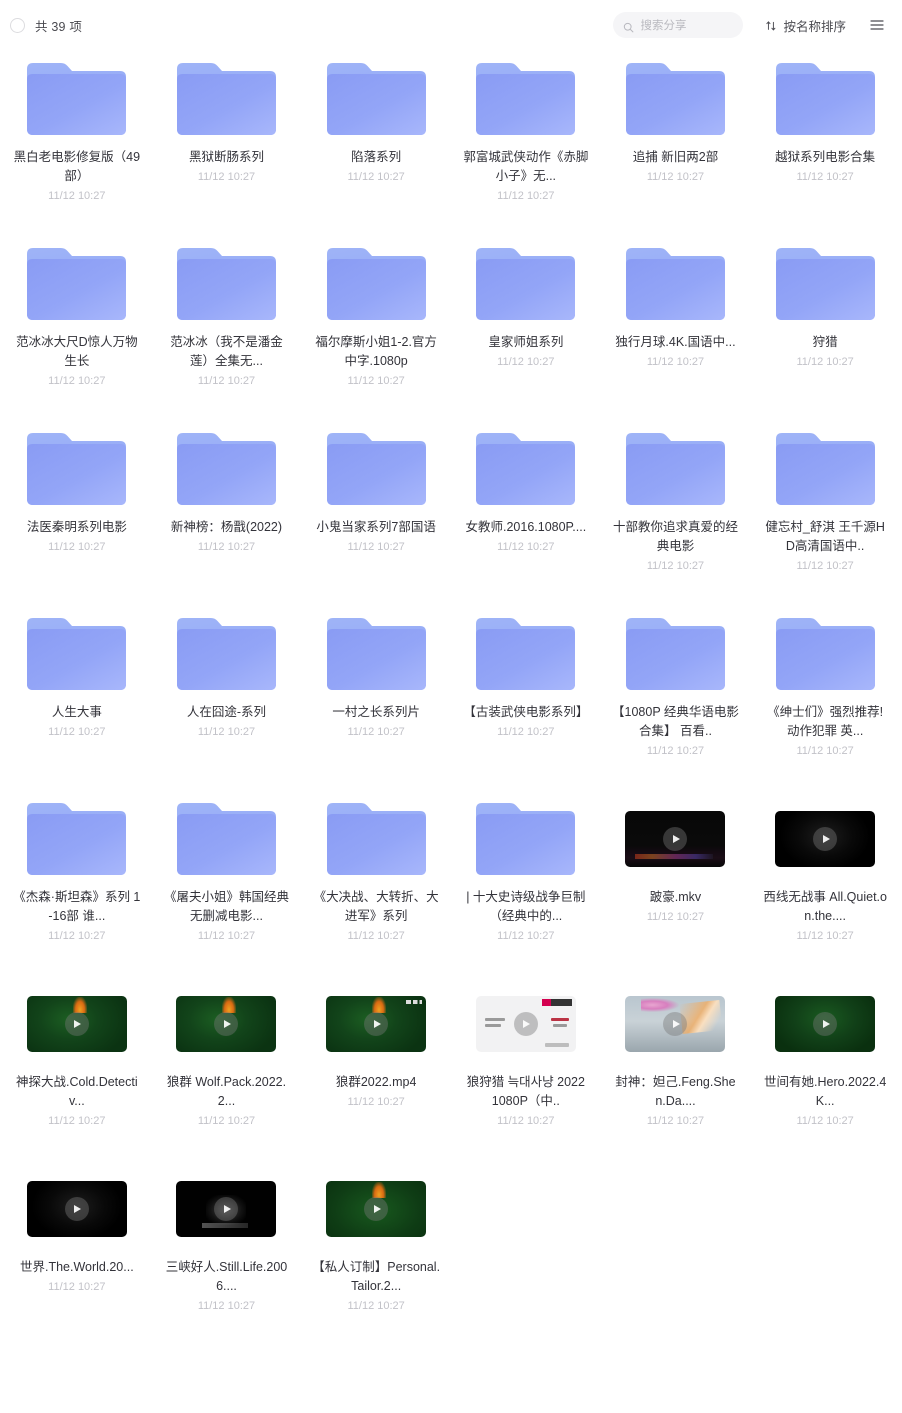 The width and height of the screenshot is (902, 1413). What do you see at coordinates (877, 25) in the screenshot?
I see `view-mode-toggle` at bounding box center [877, 25].